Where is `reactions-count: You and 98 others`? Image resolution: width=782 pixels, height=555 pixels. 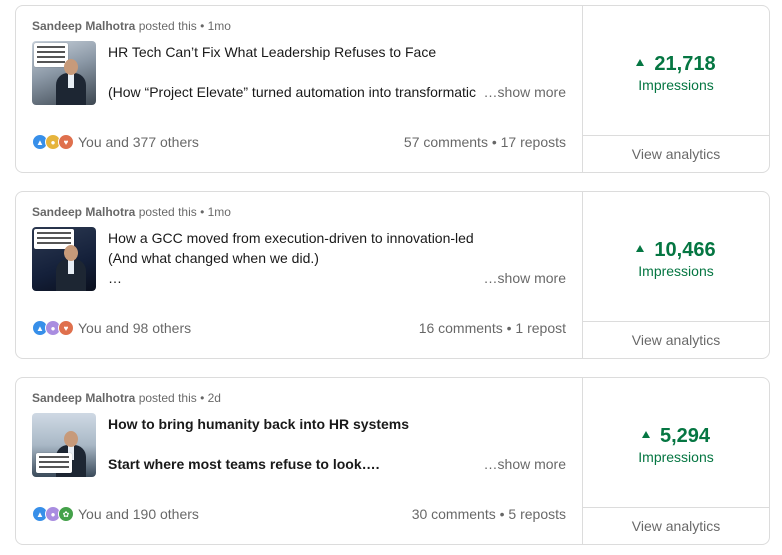 reactions-count: You and 98 others is located at coordinates (134, 328).